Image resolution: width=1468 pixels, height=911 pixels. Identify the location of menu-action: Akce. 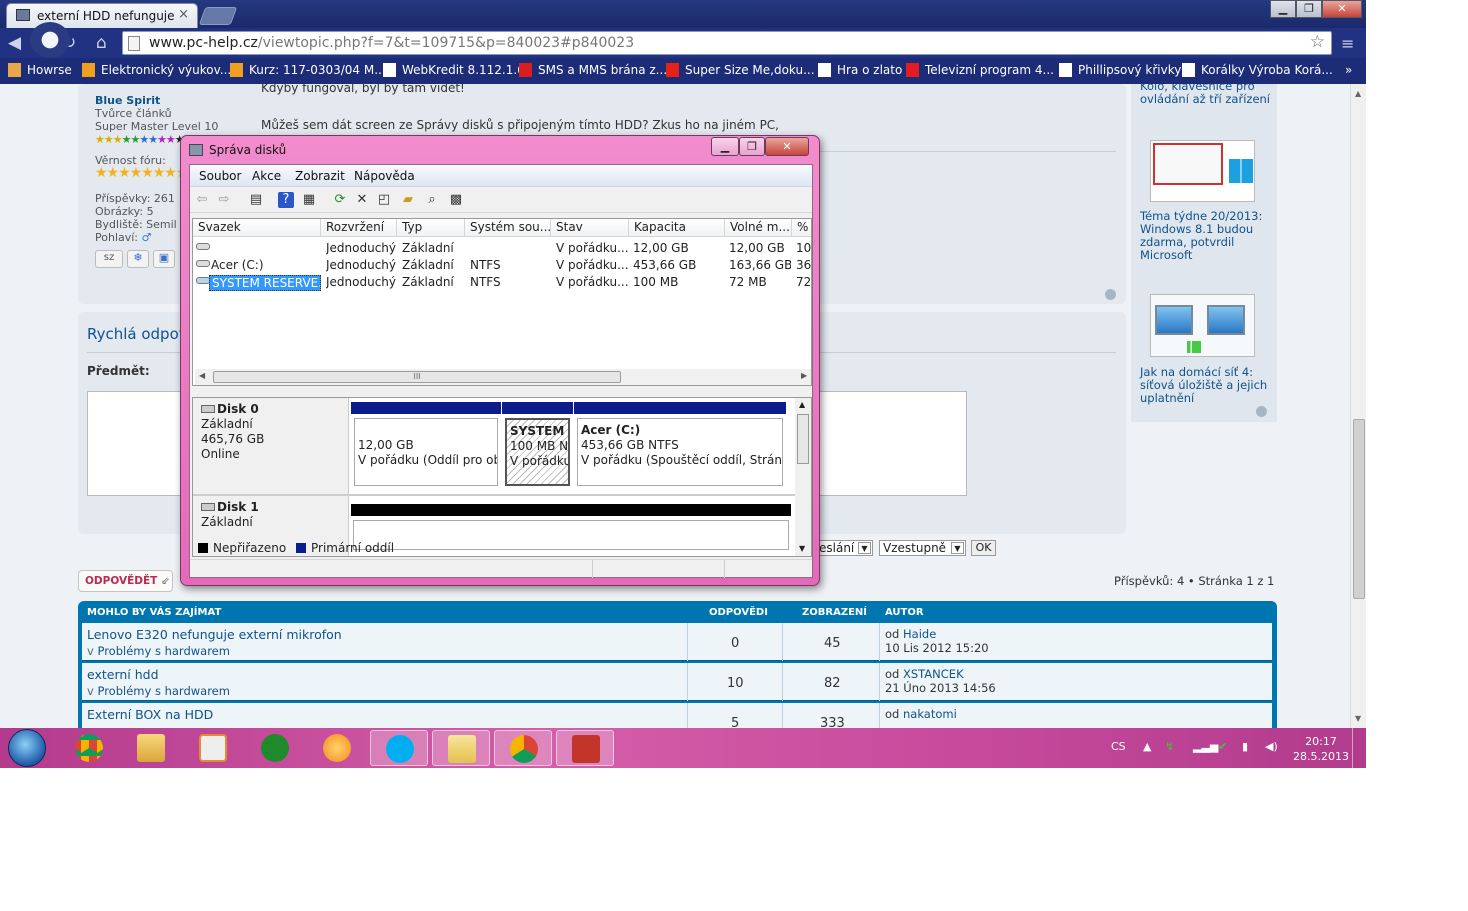
(266, 176).